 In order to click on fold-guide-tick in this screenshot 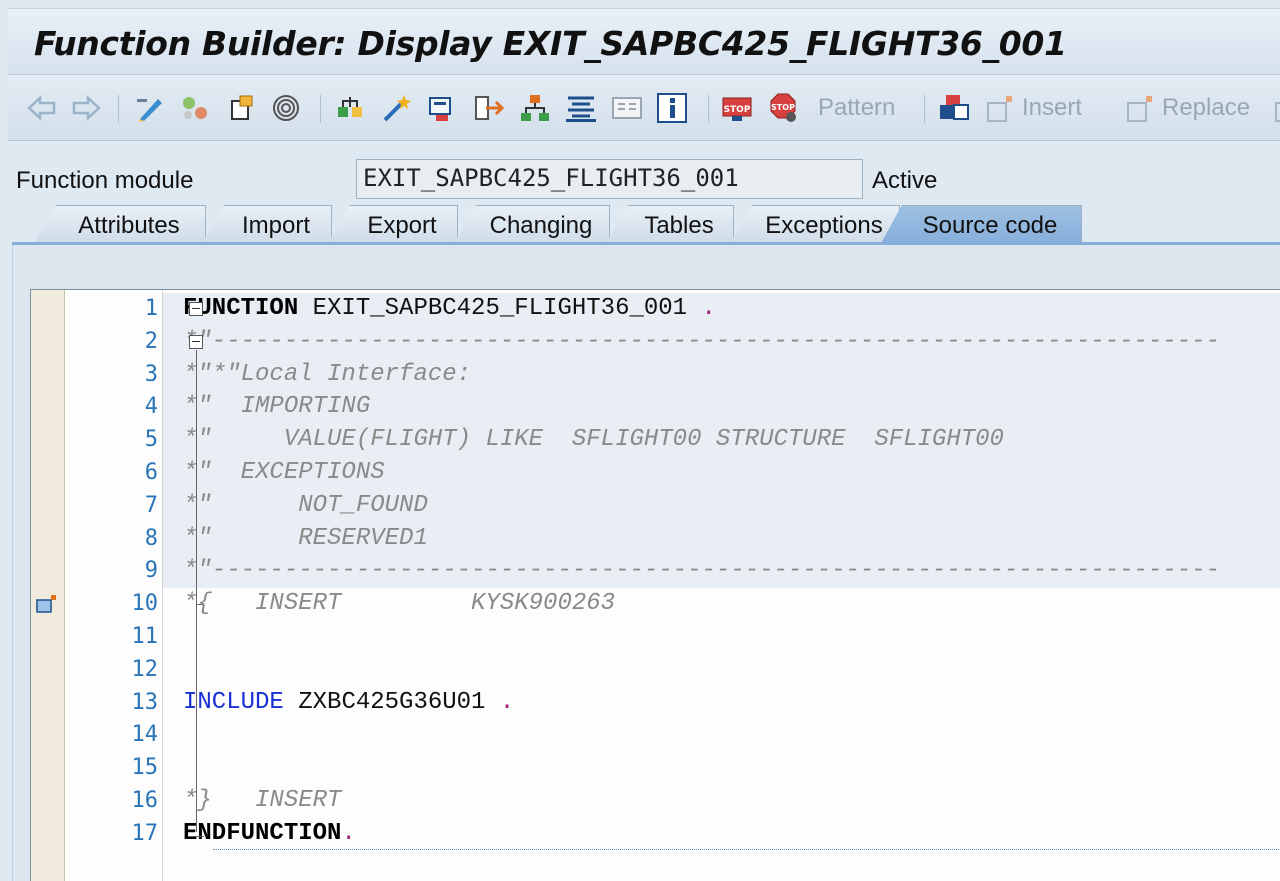, I will do `click(199, 605)`.